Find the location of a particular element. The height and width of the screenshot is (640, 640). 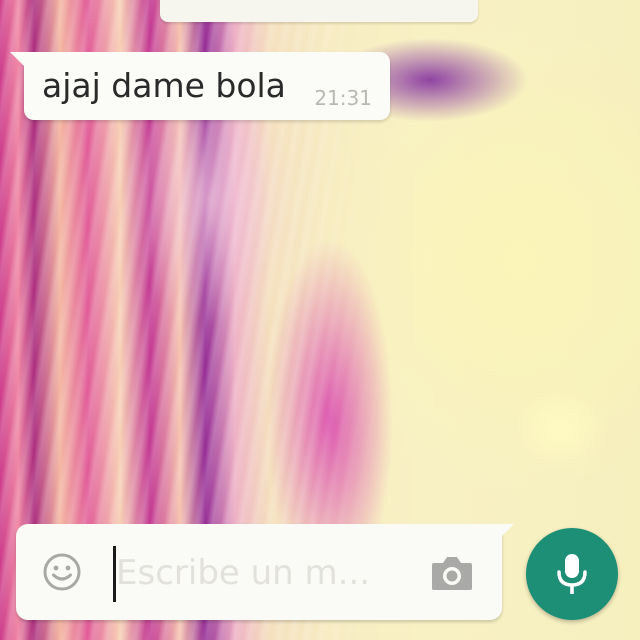

message-input is located at coordinates (266, 573).